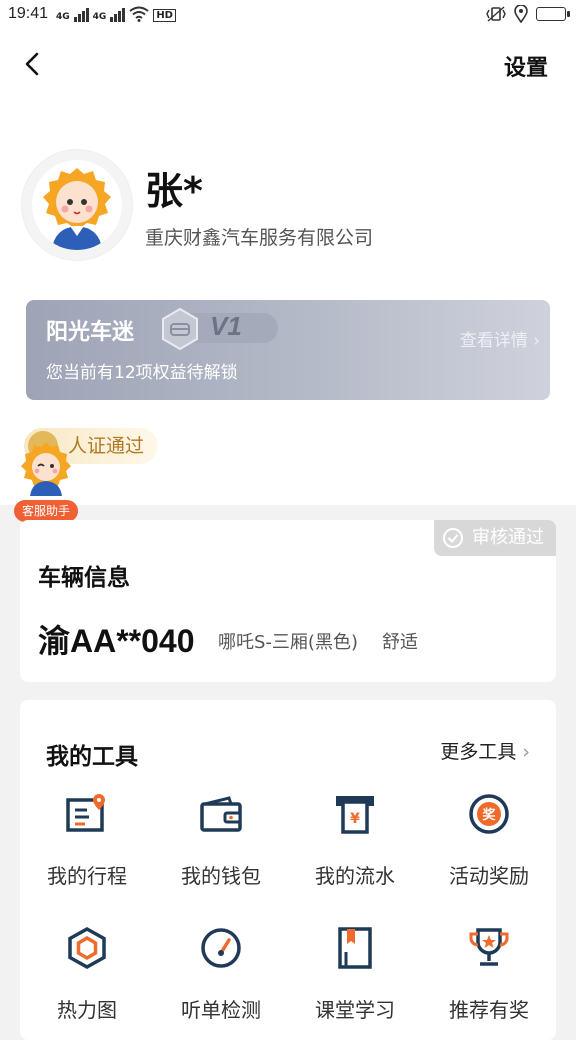 The image size is (576, 1040). I want to click on status-right, so click(528, 14).